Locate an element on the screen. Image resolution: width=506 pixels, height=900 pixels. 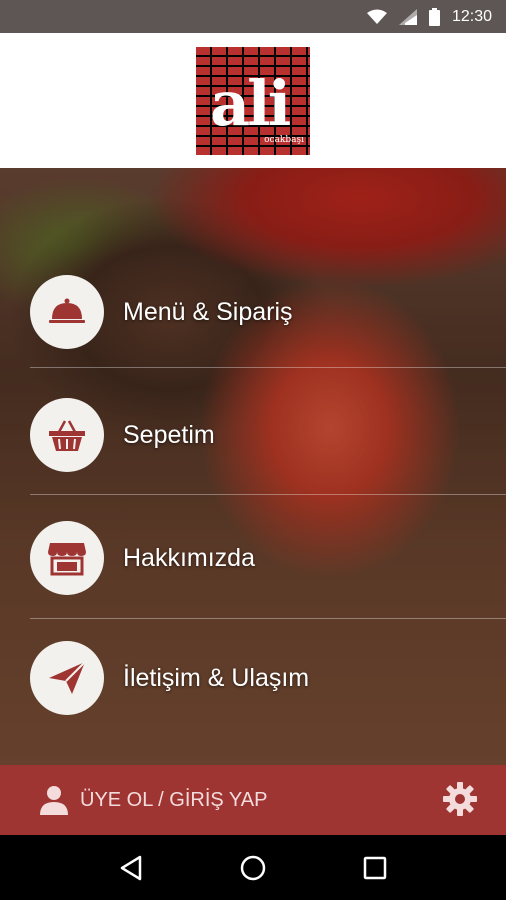
menu-item-cart: Sepetim is located at coordinates (122, 435).